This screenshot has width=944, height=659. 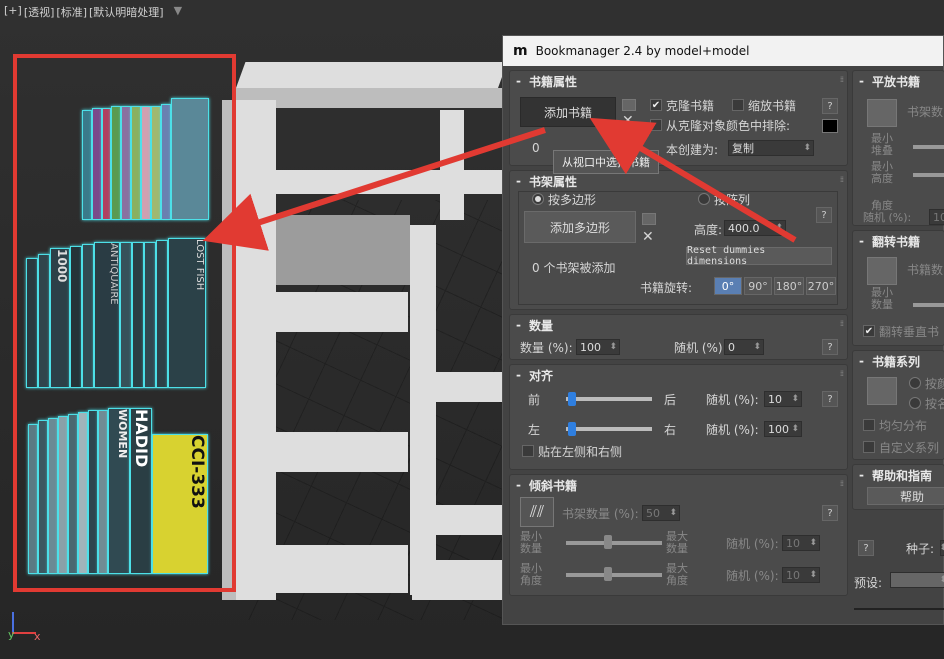 I want to click on tilt-count-knob, so click(x=608, y=542).